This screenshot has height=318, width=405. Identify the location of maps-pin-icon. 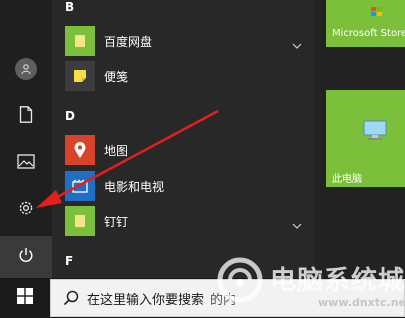
(80, 150).